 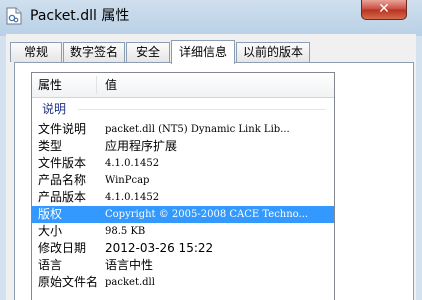 What do you see at coordinates (50, 265) in the screenshot?
I see `property-name: 语言` at bounding box center [50, 265].